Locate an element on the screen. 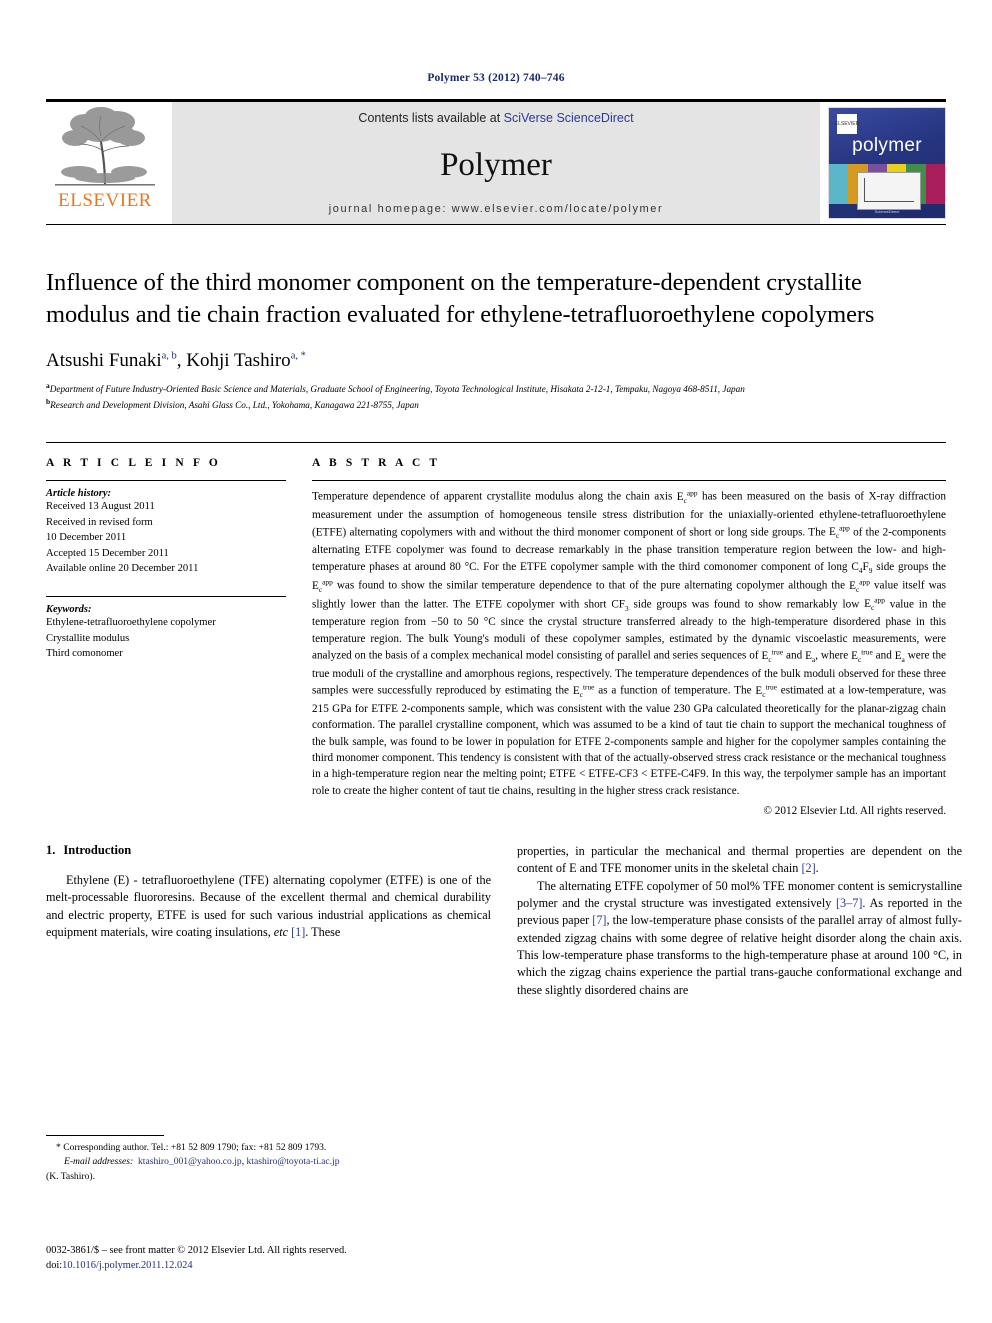 This screenshot has height=1323, width=992. cover-journal-title: polymer is located at coordinates (887, 145).